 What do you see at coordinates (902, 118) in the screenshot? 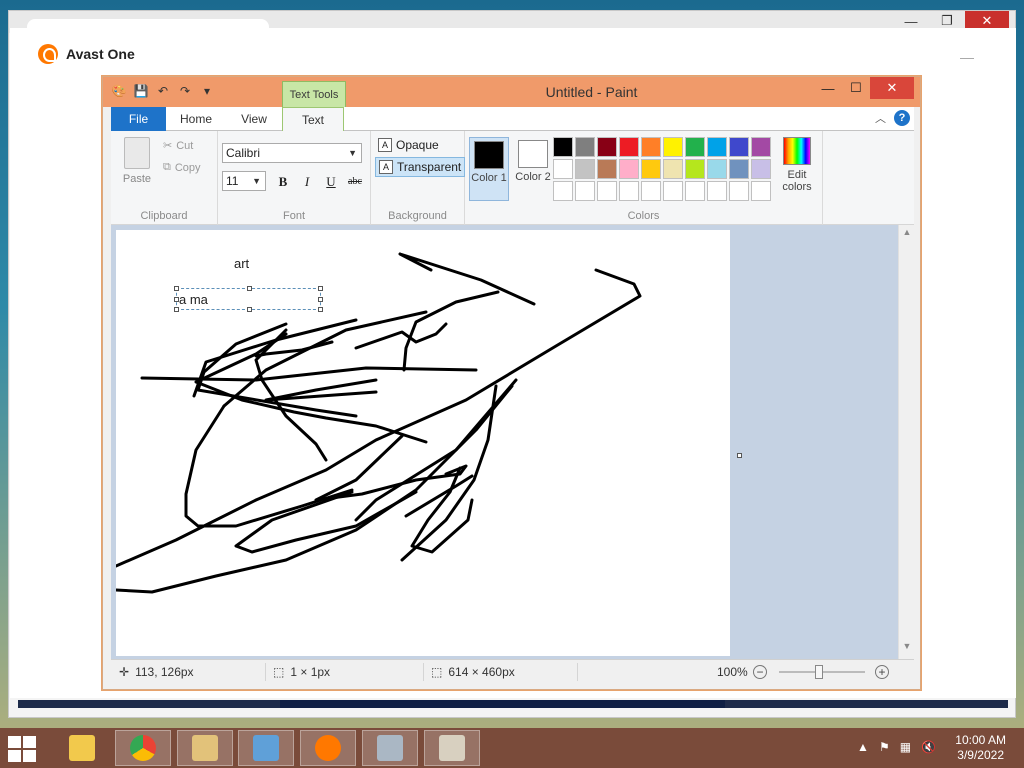
I see `help-icon: ?` at bounding box center [902, 118].